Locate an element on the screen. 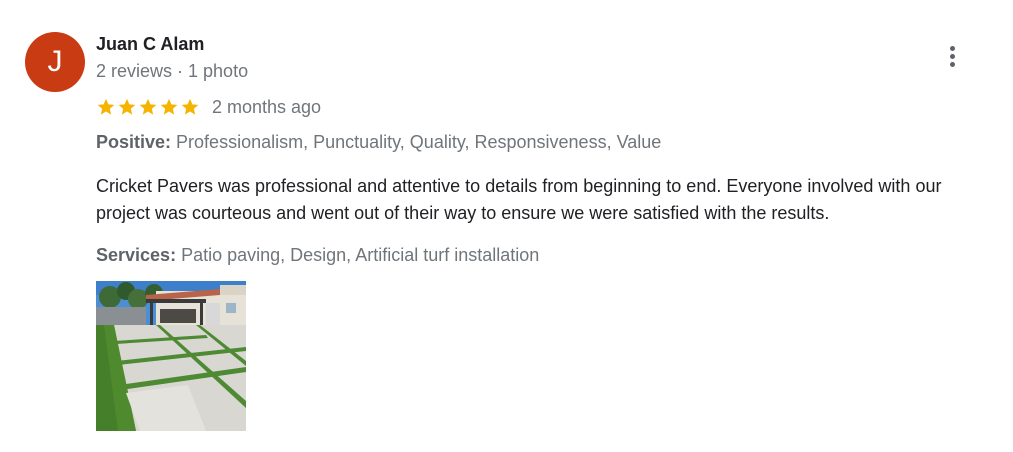 The width and height of the screenshot is (1013, 452). services-label: Services: is located at coordinates (136, 255).